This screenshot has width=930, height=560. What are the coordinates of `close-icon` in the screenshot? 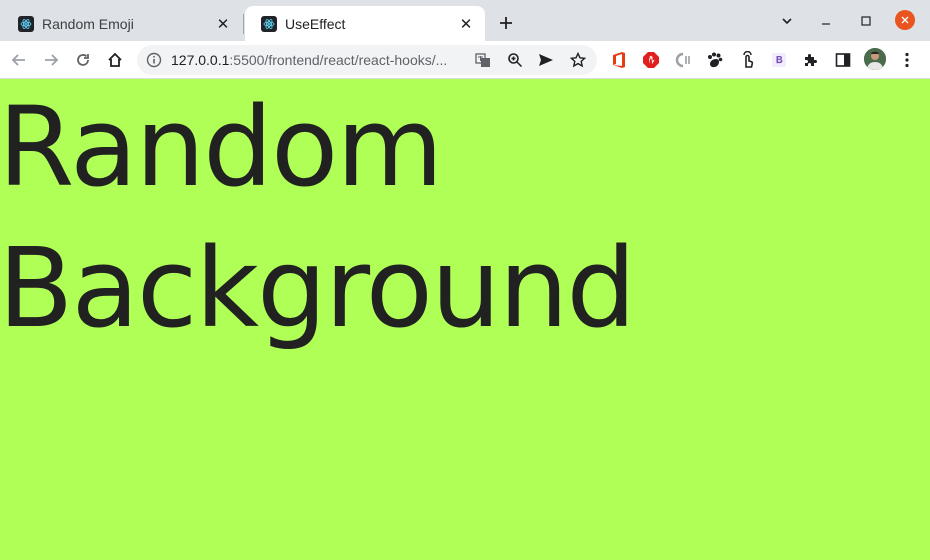 It's located at (905, 20).